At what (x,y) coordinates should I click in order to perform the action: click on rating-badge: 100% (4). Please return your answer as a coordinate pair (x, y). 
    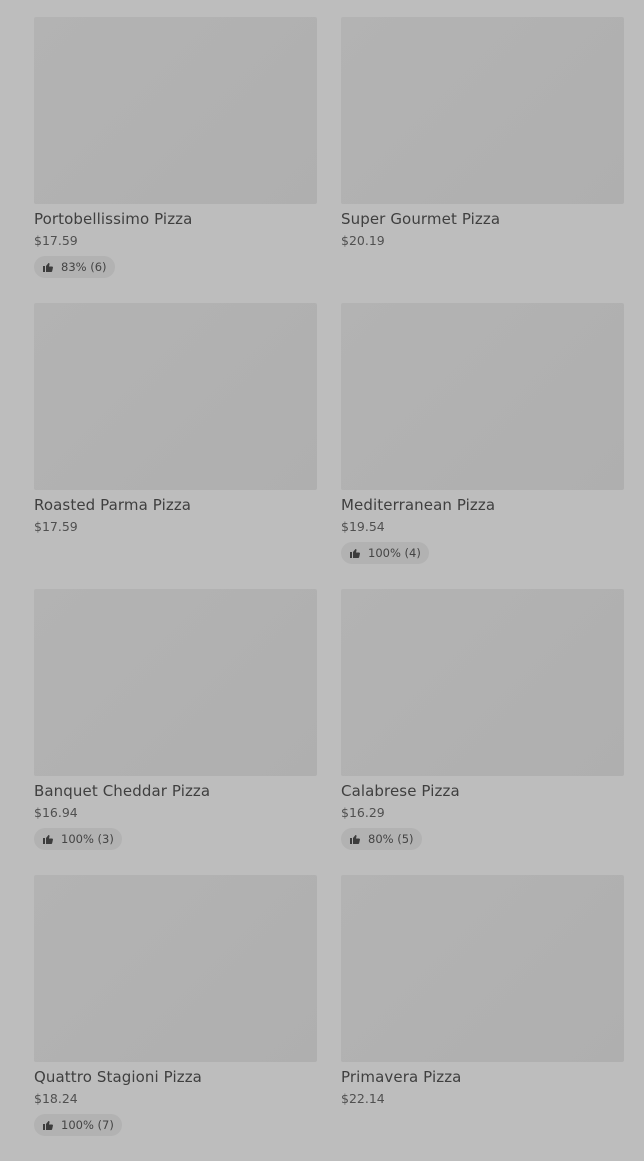
    Looking at the image, I should click on (385, 553).